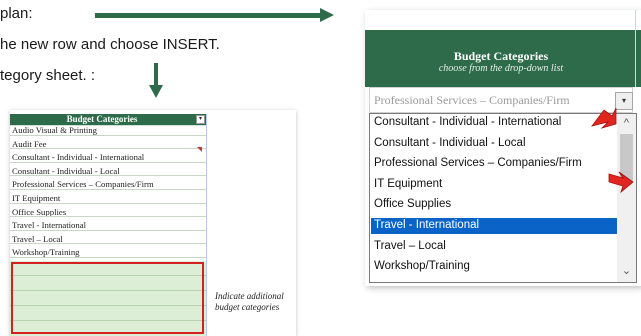 The width and height of the screenshot is (641, 336). Describe the element at coordinates (494, 267) in the screenshot. I see `option-item: Workshop/Training` at that location.